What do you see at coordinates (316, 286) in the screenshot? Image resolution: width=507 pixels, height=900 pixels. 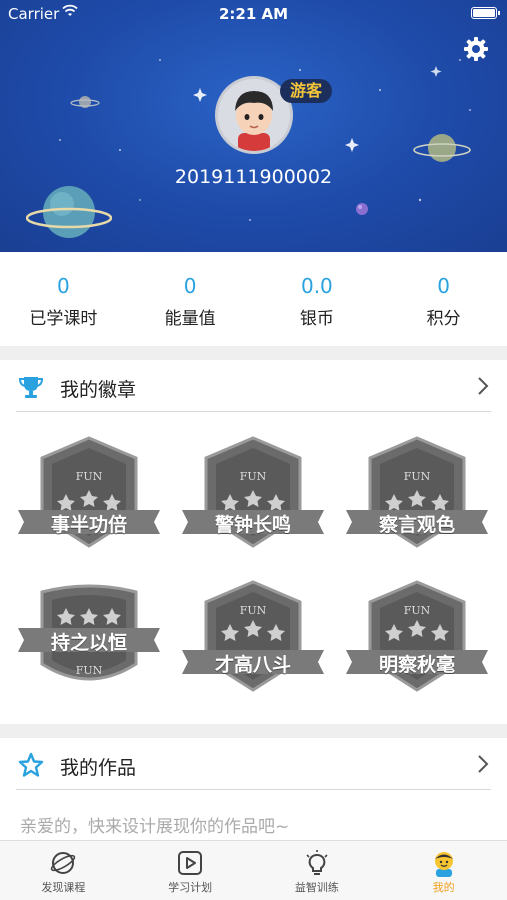 I see `stat-value: 0.0` at bounding box center [316, 286].